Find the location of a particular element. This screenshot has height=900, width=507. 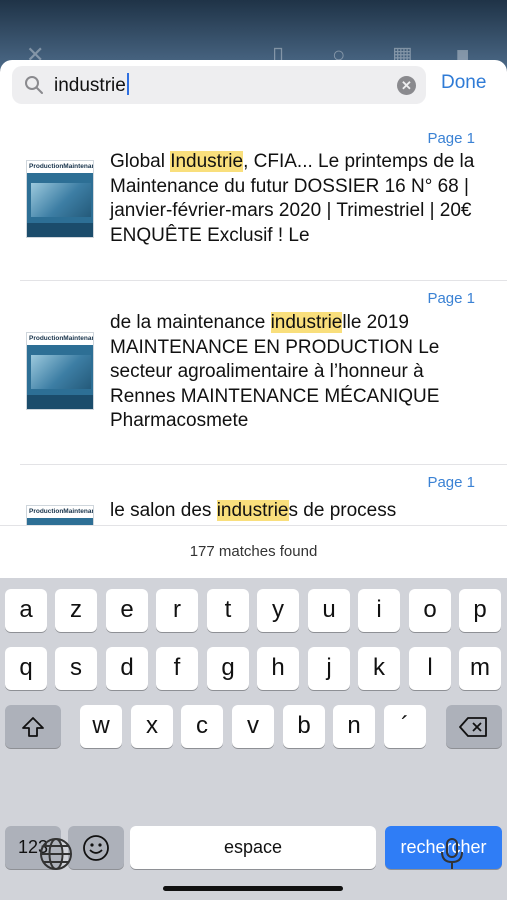

key-h: h is located at coordinates (278, 668).